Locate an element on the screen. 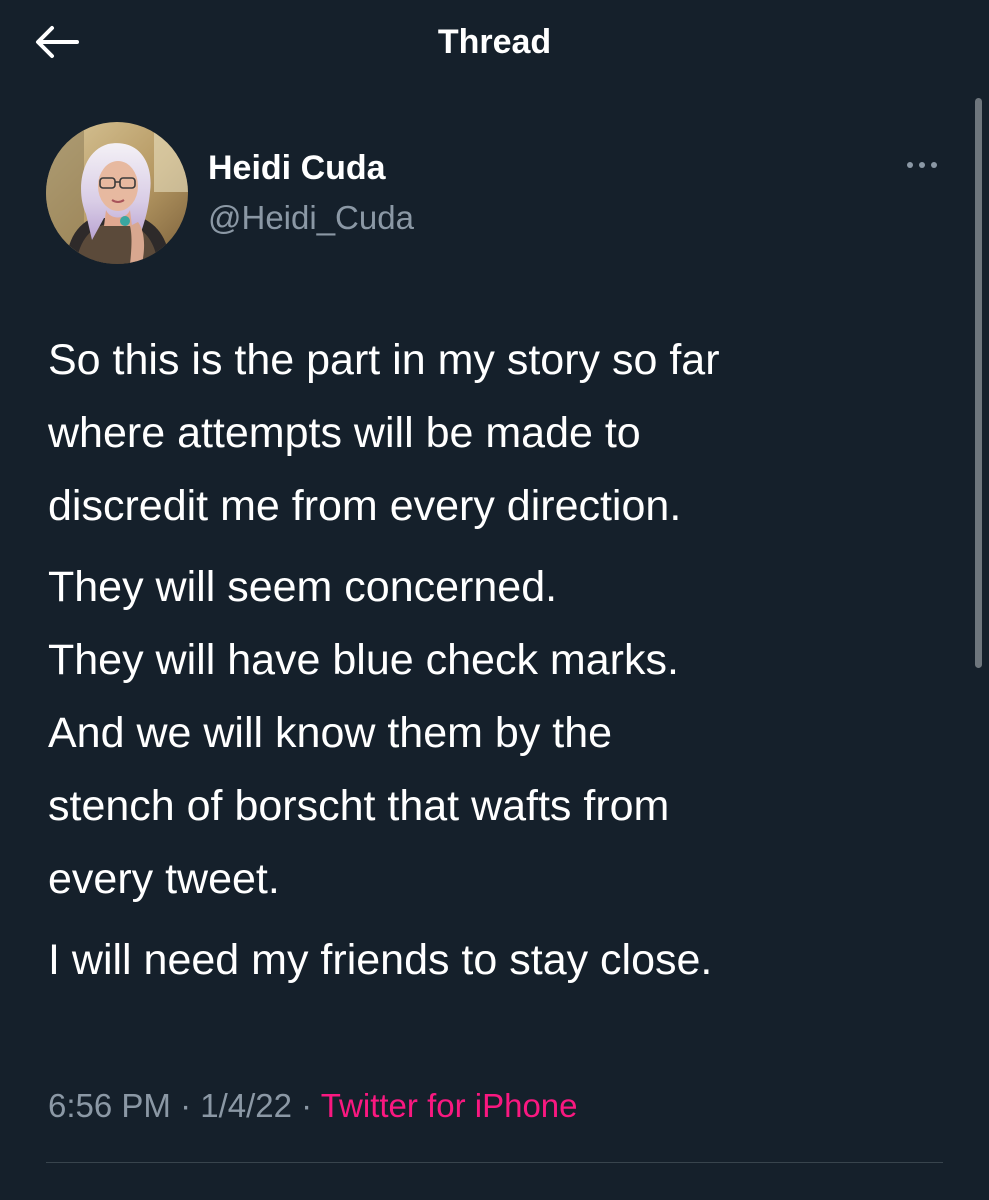 This screenshot has height=1200, width=989. author-display-name: Heidi Cuda is located at coordinates (297, 168).